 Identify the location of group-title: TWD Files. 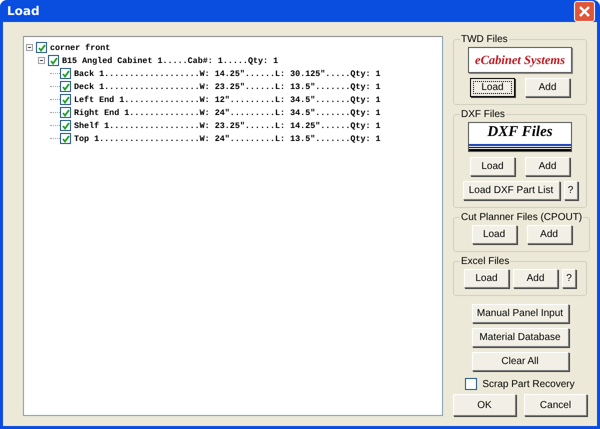
(484, 39).